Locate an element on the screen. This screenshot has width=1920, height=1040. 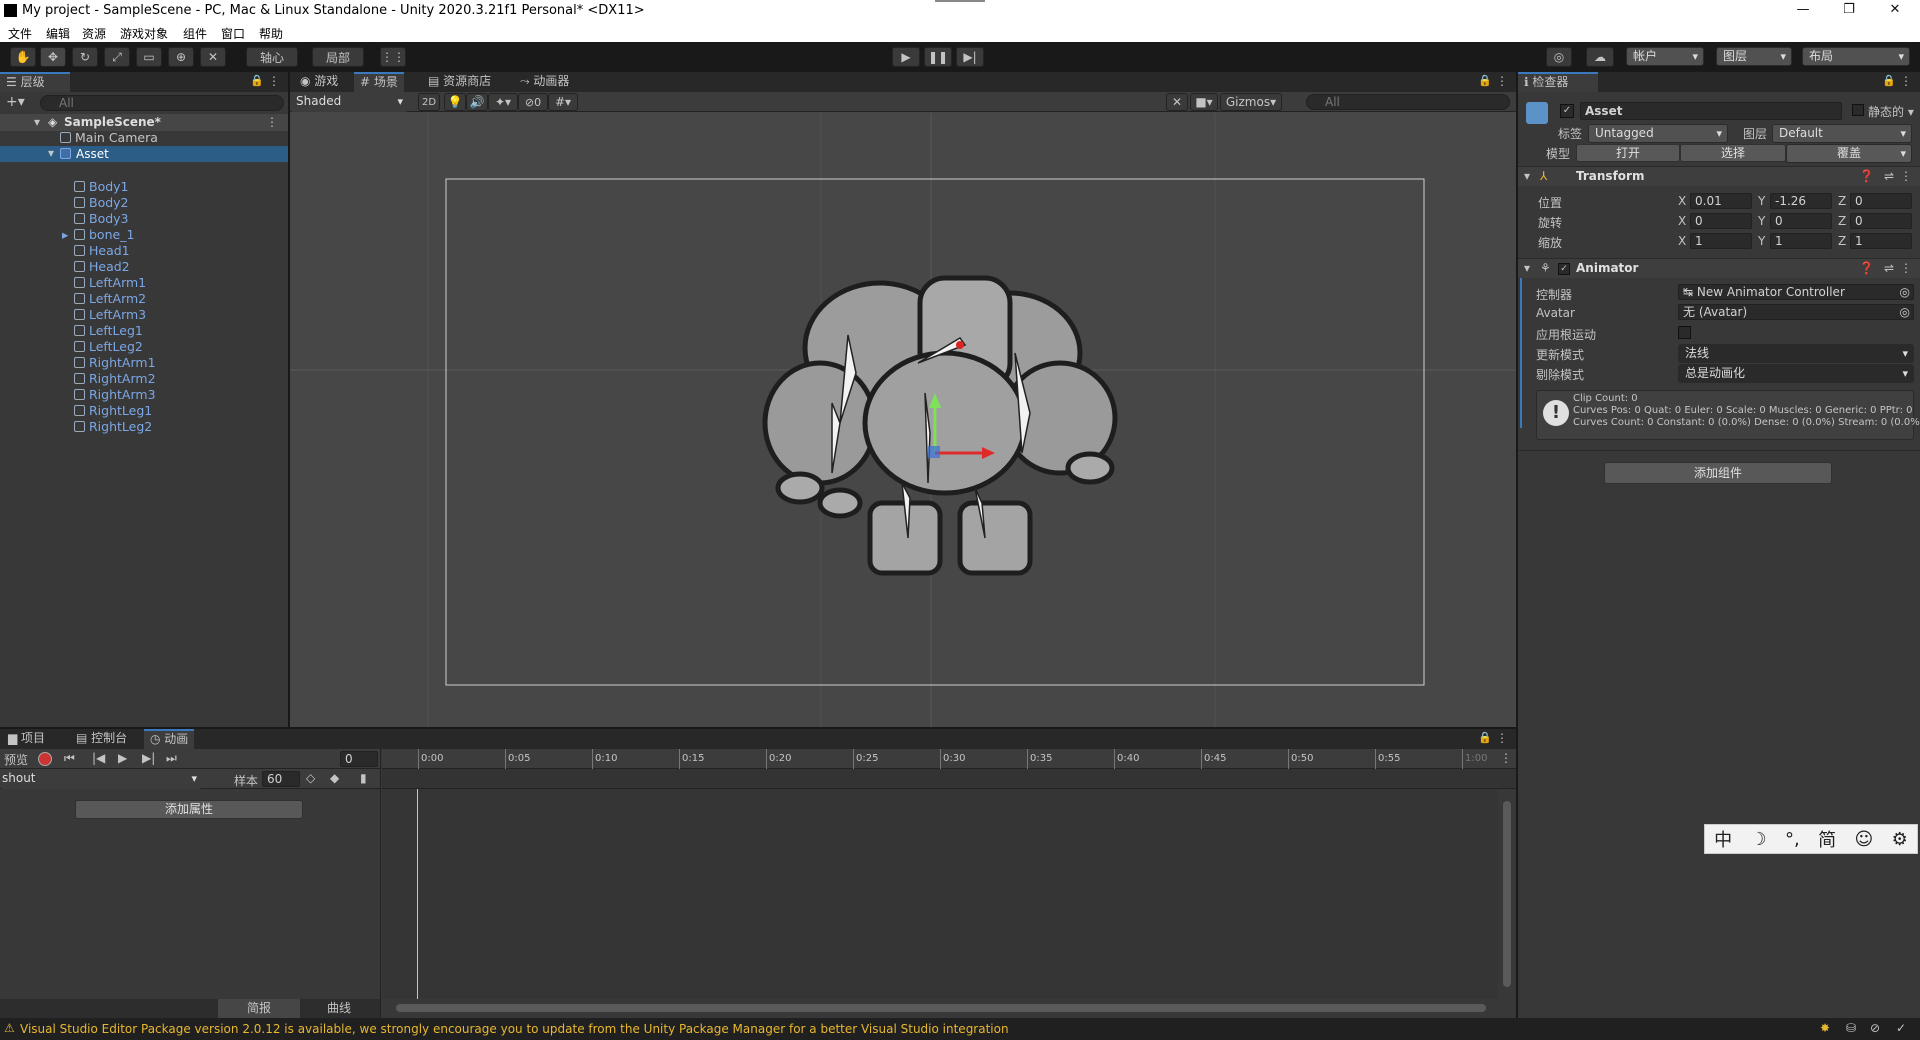
animator-enabled-checkbox: ✓ is located at coordinates (1564, 269).